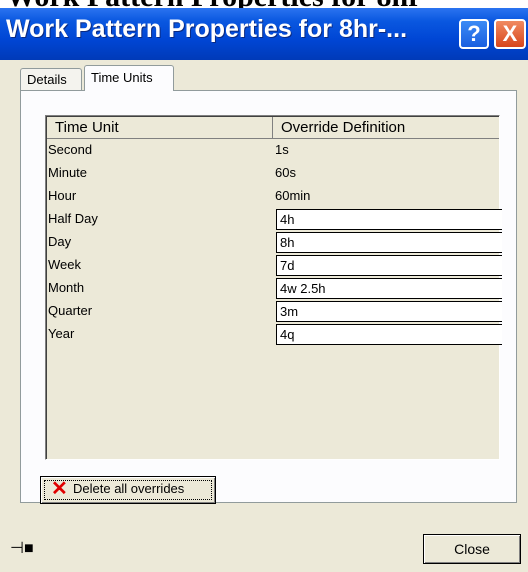 This screenshot has height=572, width=528. Describe the element at coordinates (51, 79) in the screenshot. I see `tab-details: Details` at that location.